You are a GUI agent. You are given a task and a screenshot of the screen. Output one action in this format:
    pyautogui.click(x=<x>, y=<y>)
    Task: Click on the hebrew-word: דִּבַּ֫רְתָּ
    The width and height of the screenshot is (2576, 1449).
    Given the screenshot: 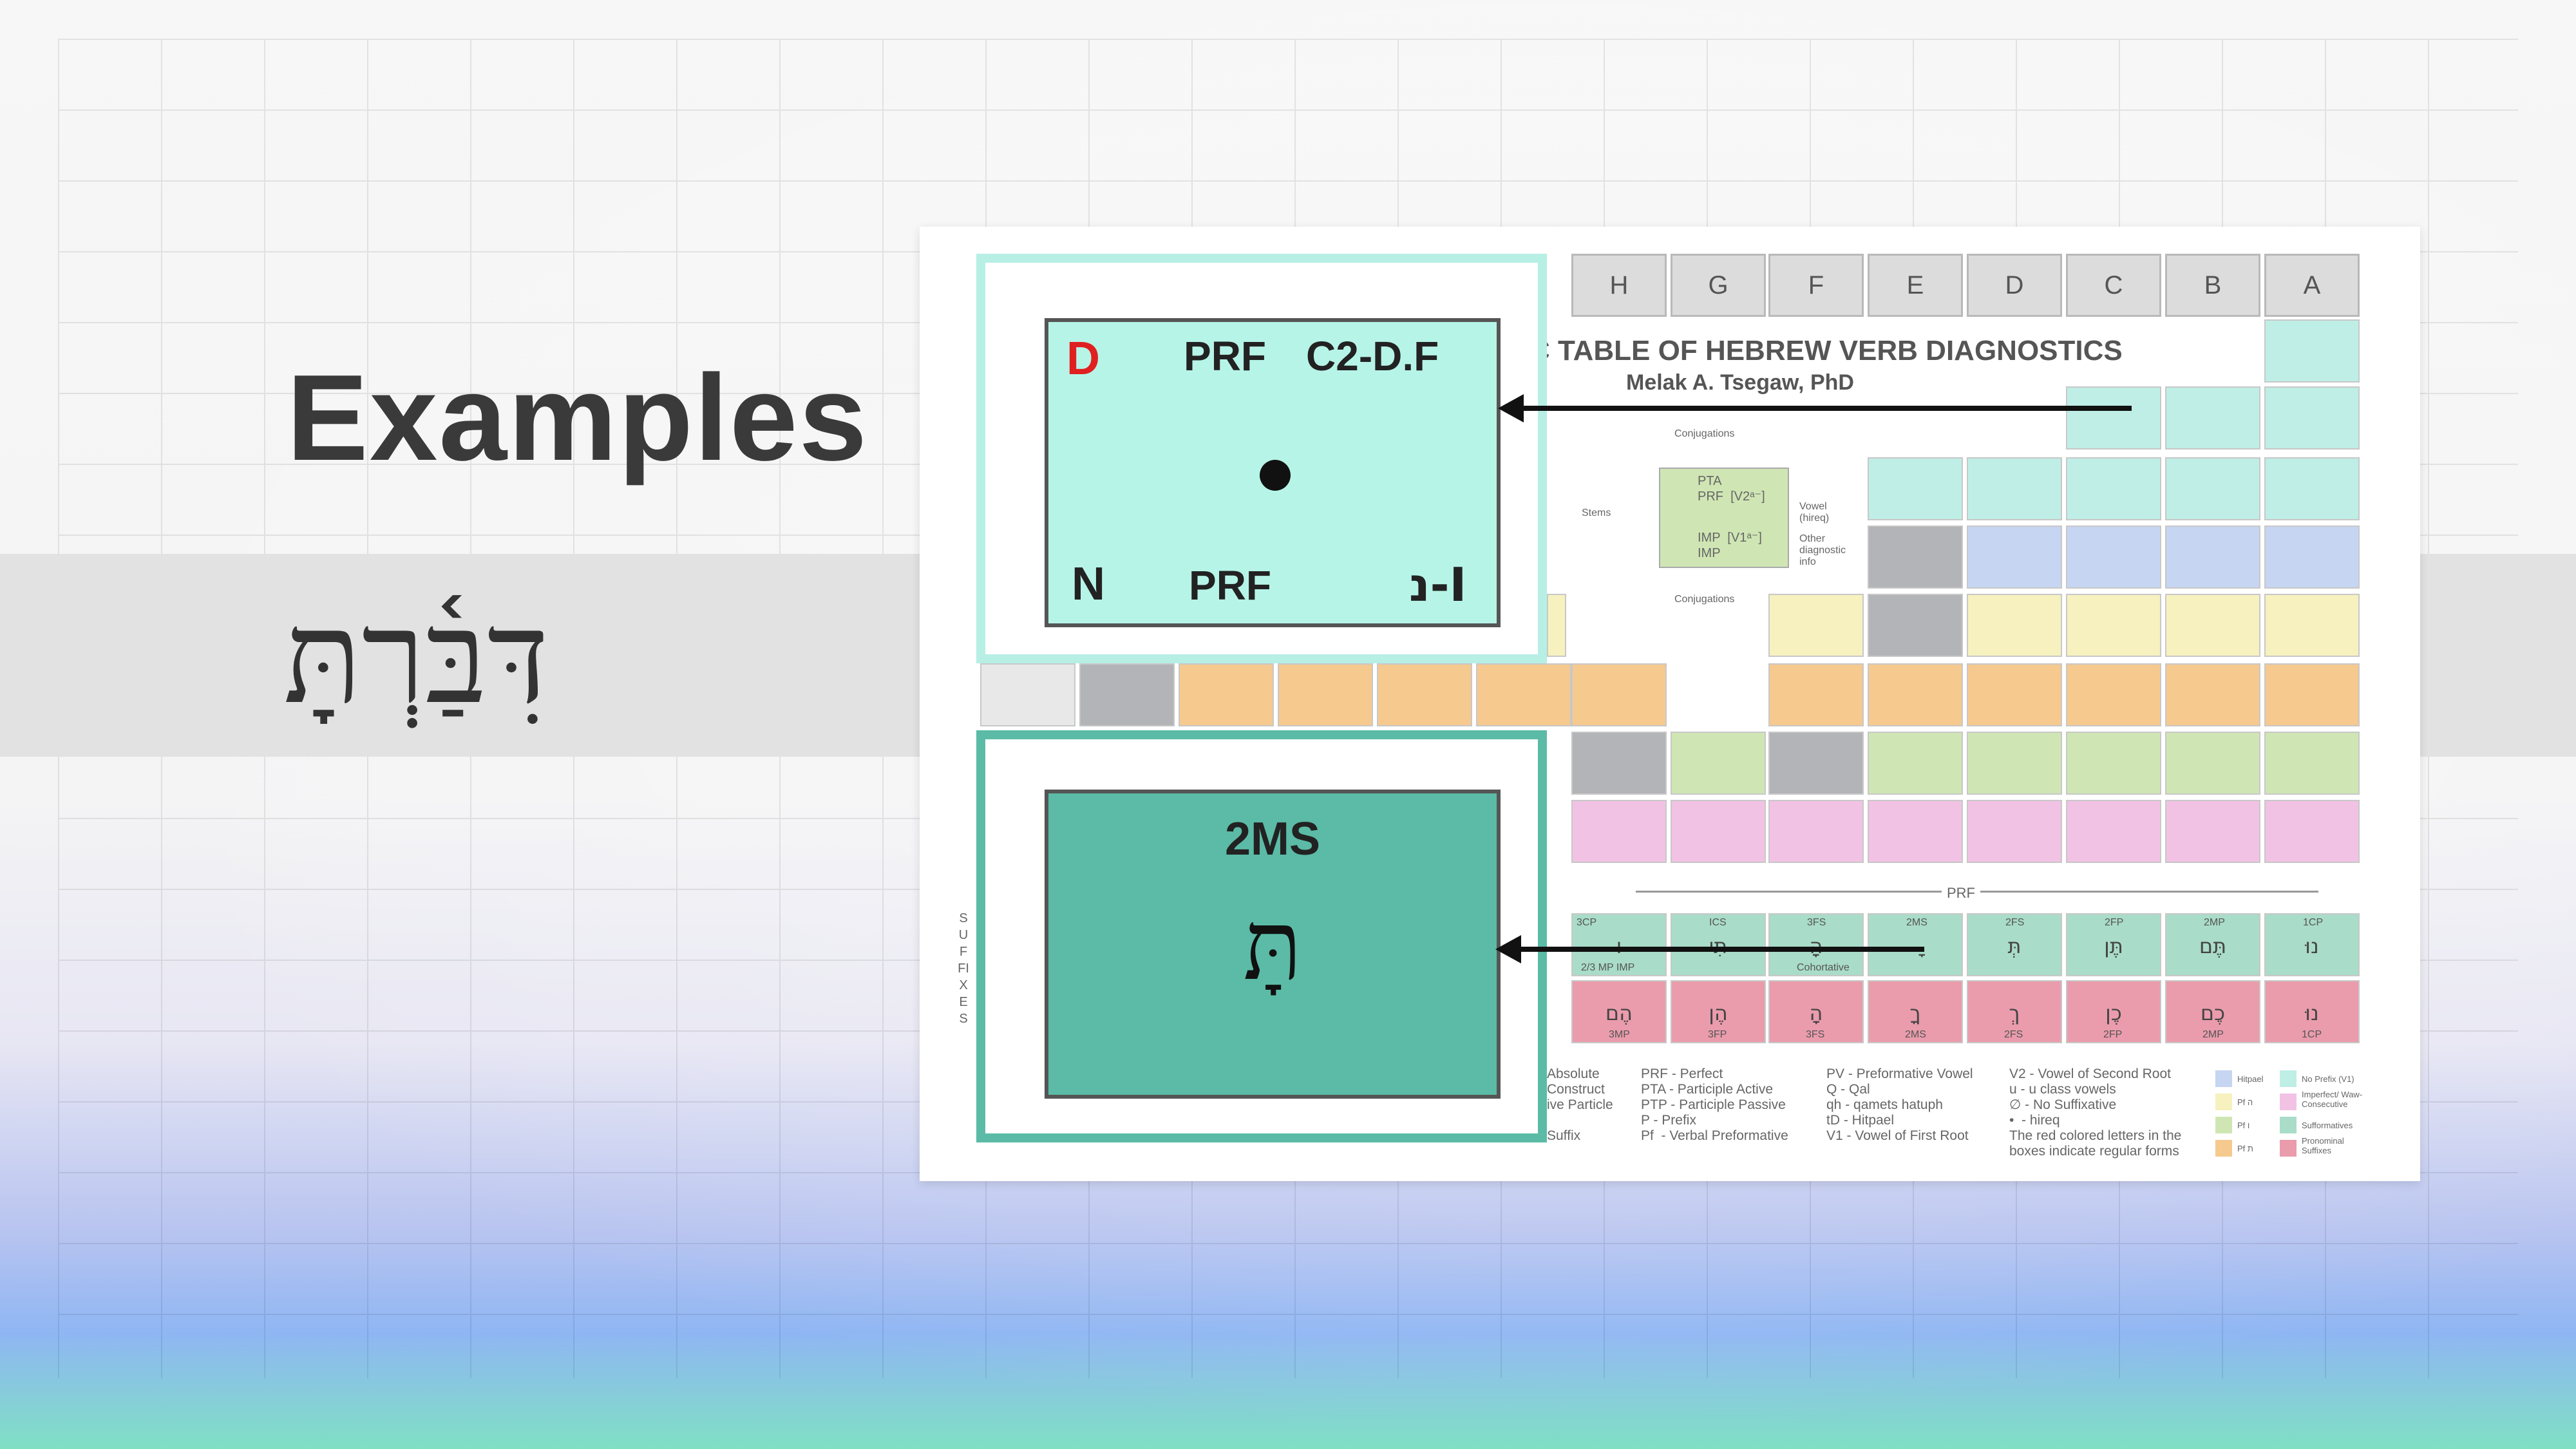 What is the action you would take?
    pyautogui.click(x=416, y=658)
    